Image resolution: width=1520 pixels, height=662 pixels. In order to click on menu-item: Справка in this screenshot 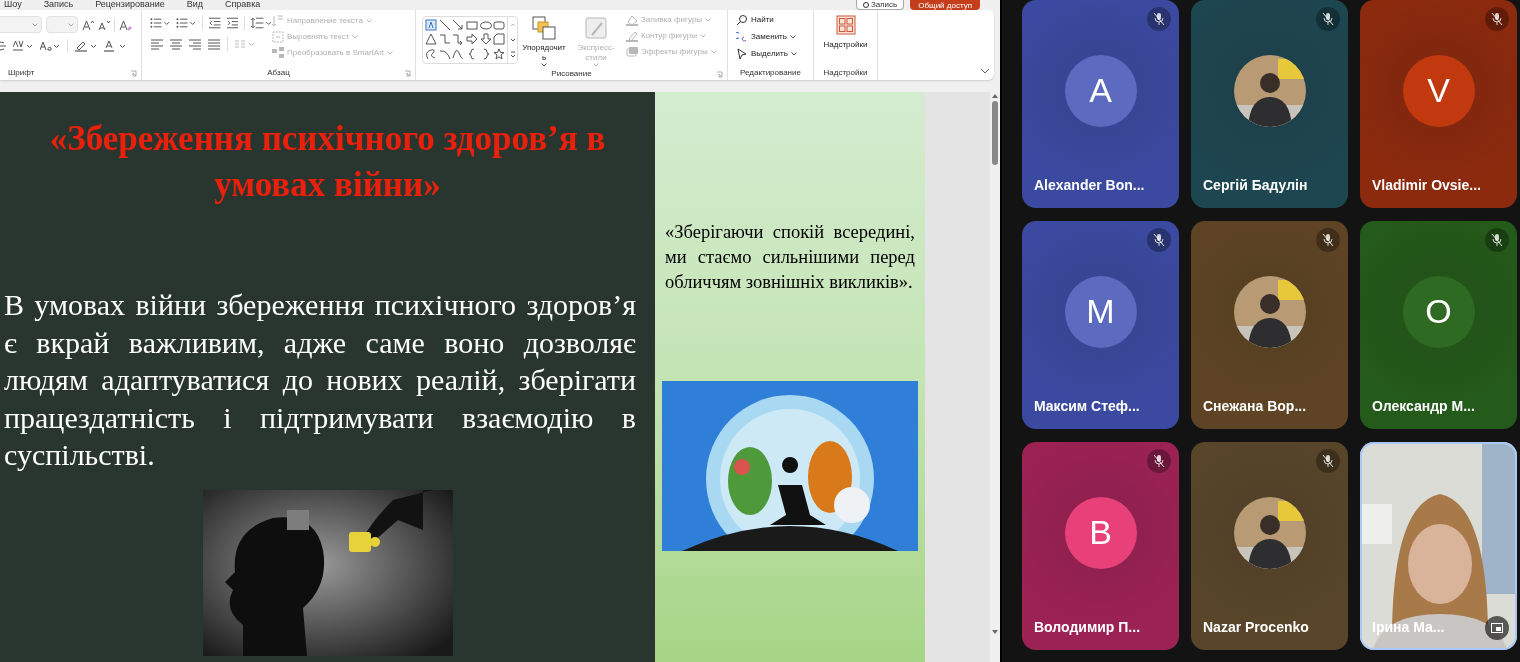, I will do `click(243, 4)`.